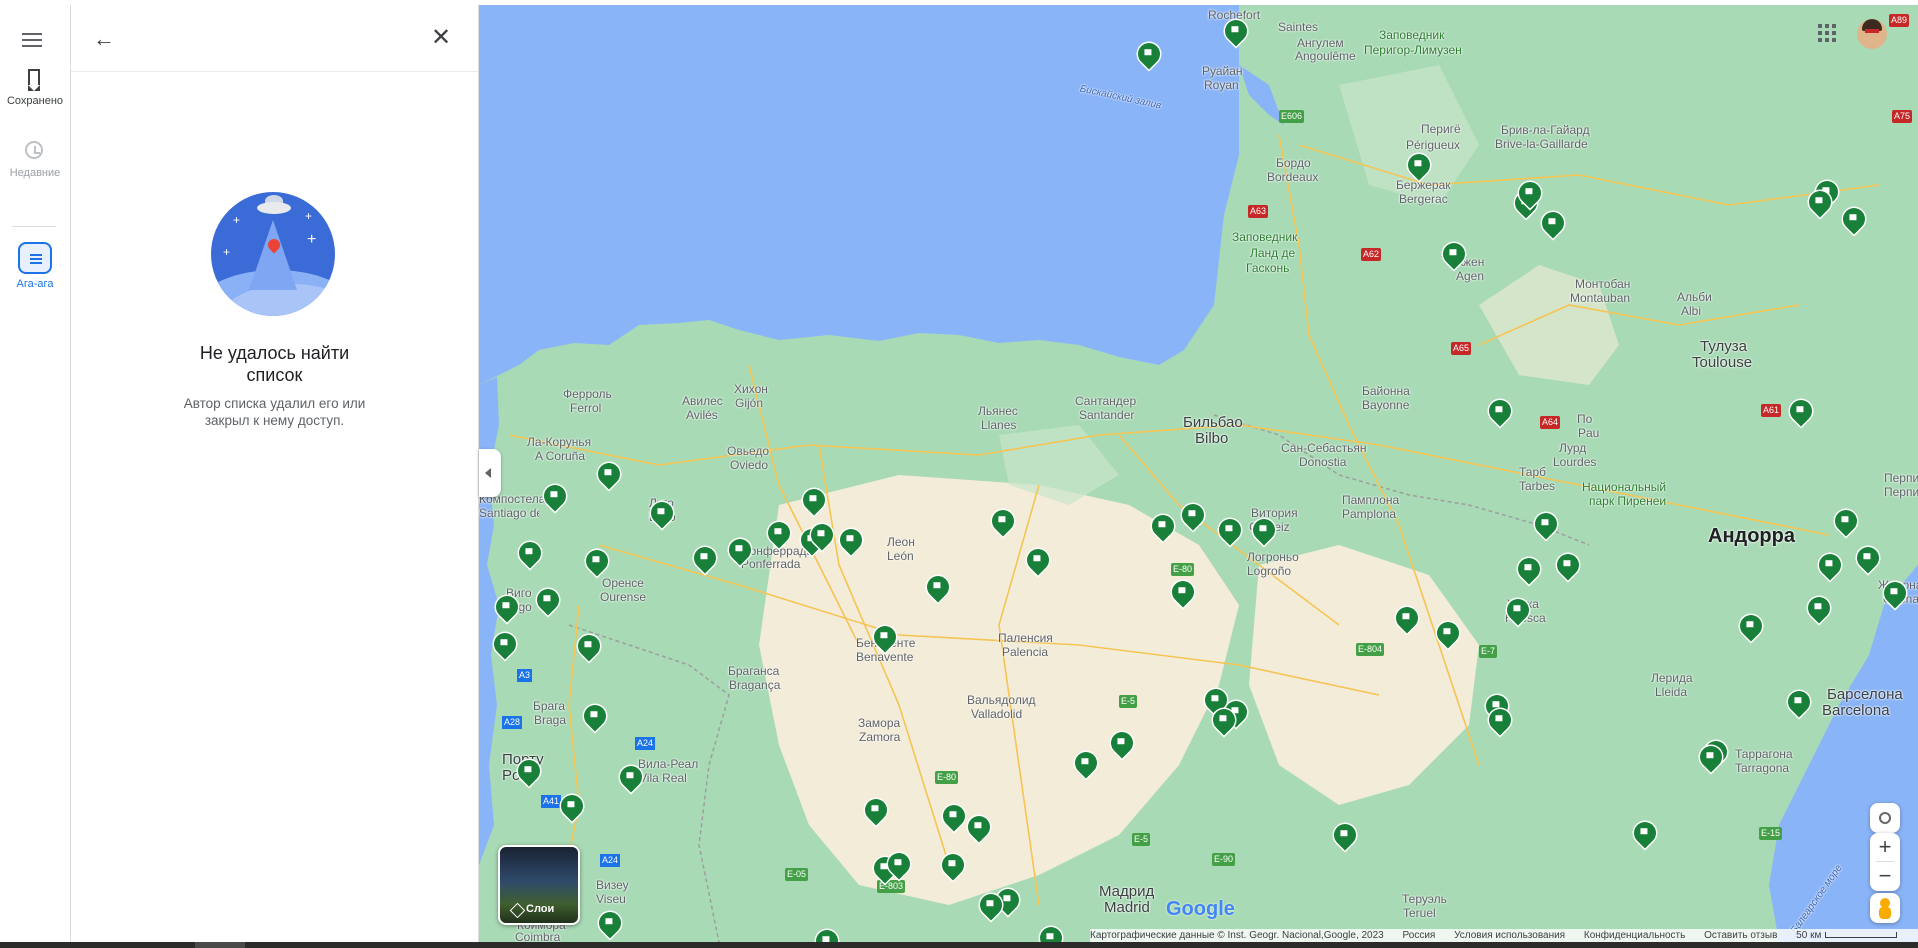 This screenshot has width=1918, height=948. I want to click on terms-link: Условия использования, so click(1509, 935).